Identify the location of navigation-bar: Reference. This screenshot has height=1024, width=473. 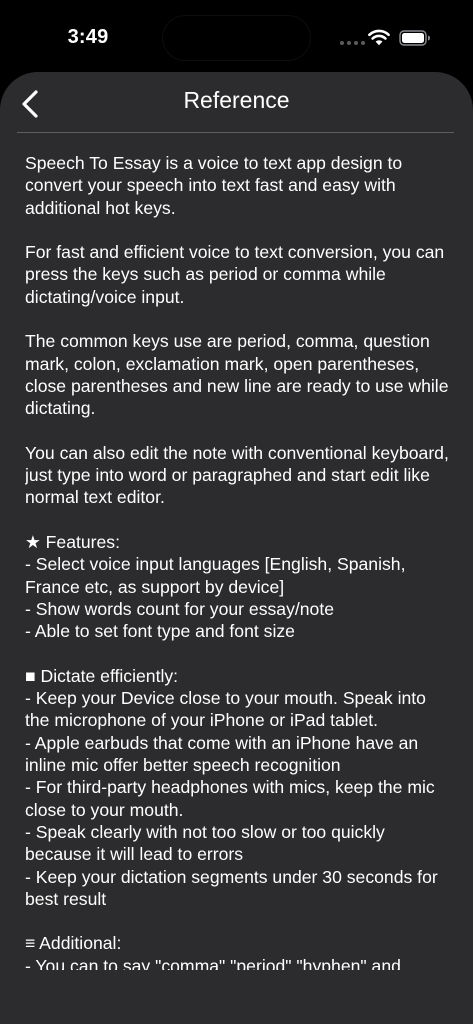
(236, 102).